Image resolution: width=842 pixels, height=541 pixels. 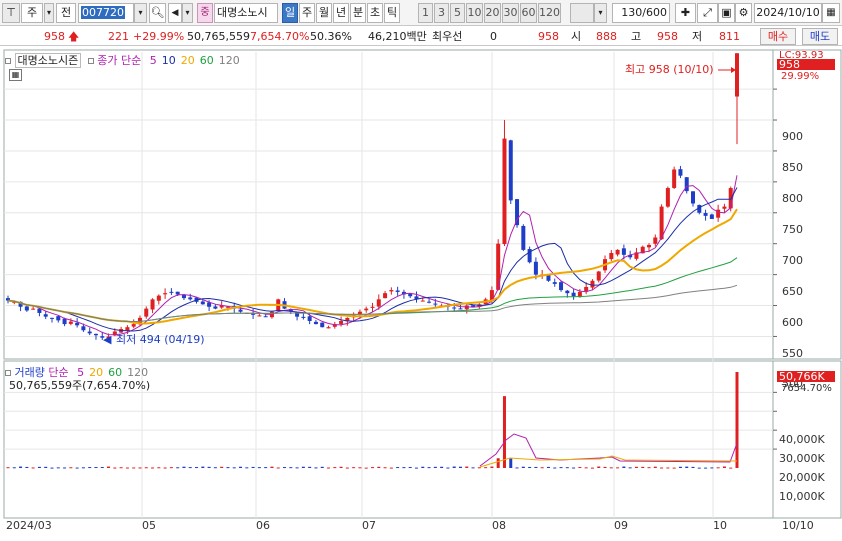 I want to click on volume-value: 50,765,559, so click(x=218, y=36).